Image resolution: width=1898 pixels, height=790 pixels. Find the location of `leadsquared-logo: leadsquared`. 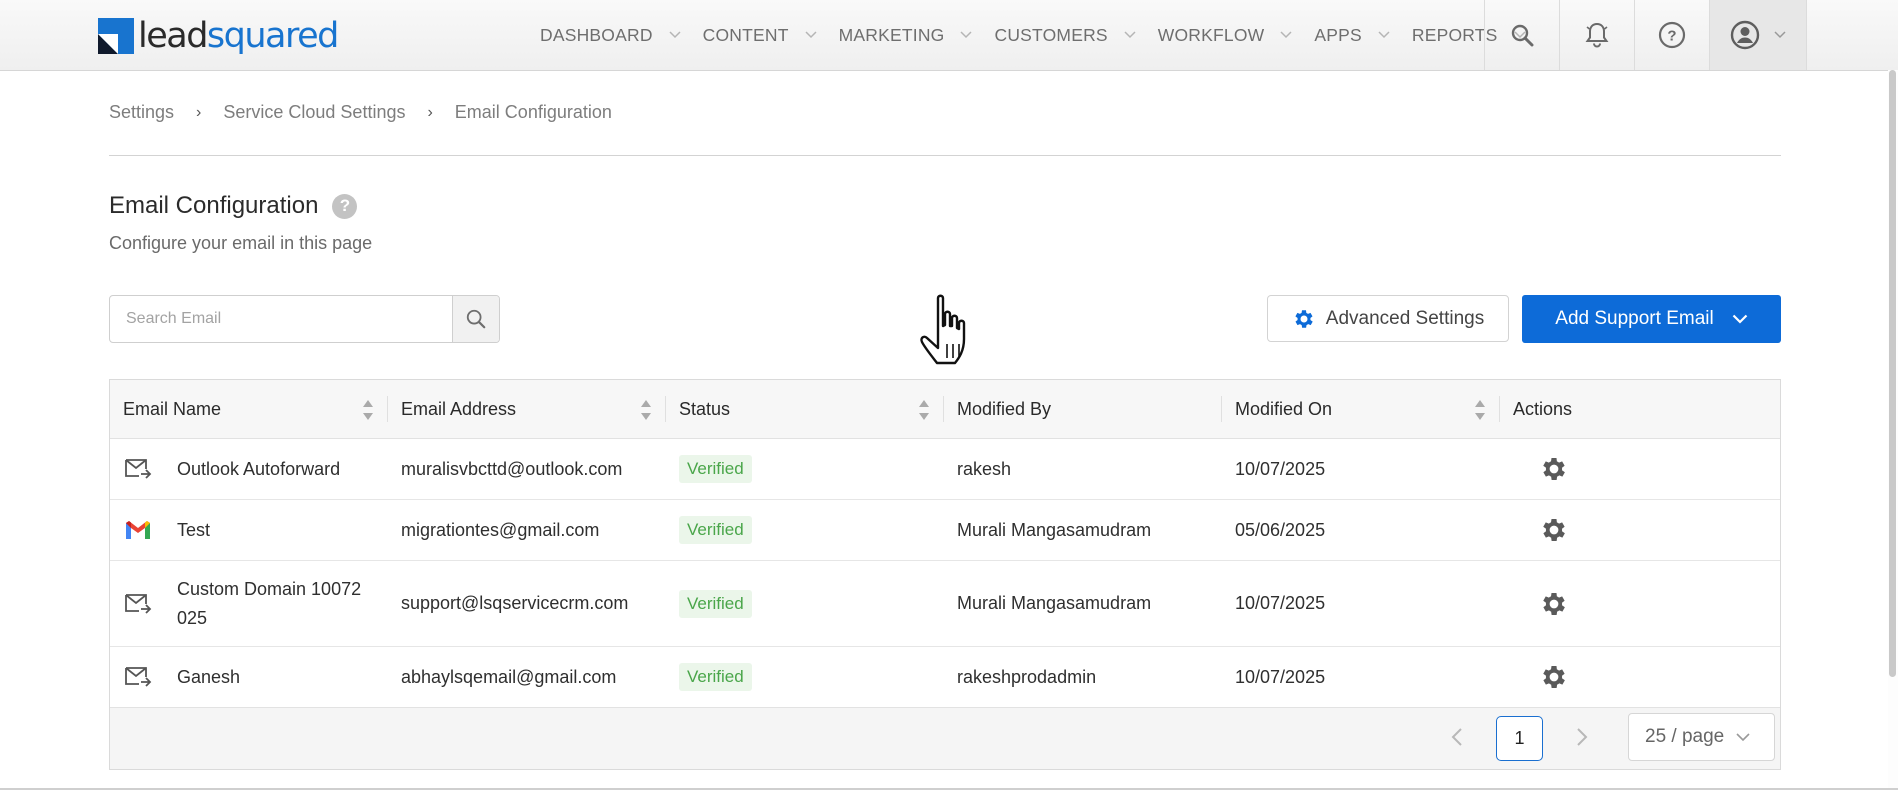

leadsquared-logo: leadsquared is located at coordinates (218, 36).